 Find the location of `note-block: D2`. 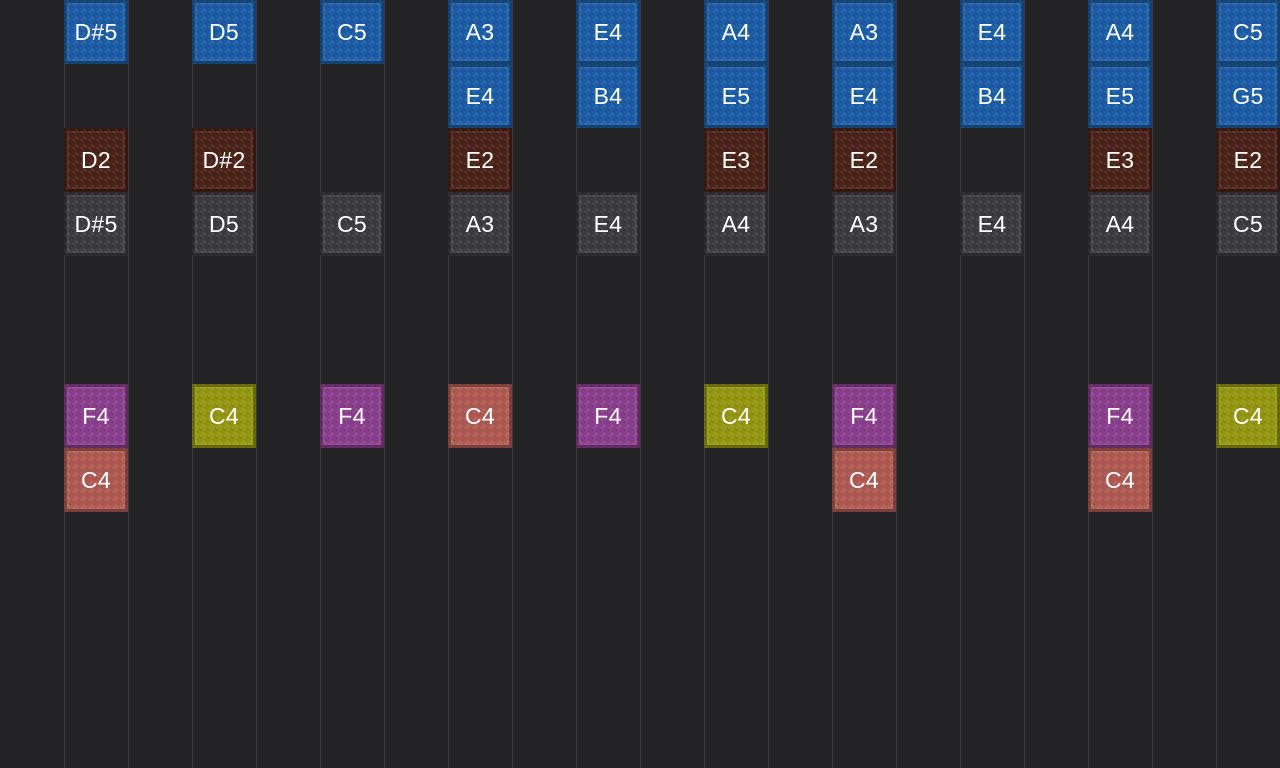

note-block: D2 is located at coordinates (96, 160).